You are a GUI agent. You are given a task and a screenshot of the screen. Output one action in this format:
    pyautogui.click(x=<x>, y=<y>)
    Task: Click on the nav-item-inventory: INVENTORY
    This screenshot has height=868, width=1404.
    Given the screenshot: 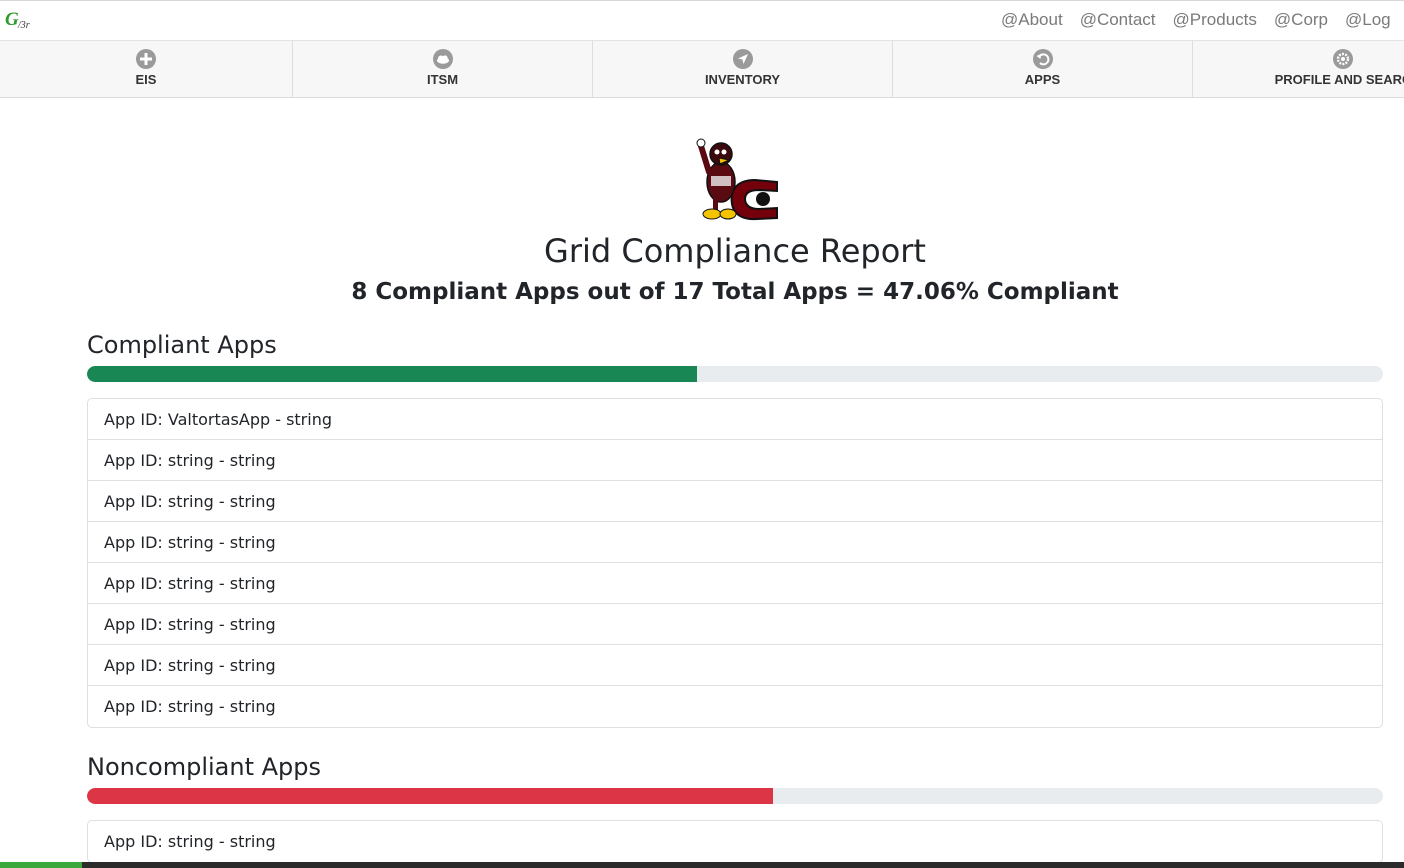 What is the action you would take?
    pyautogui.click(x=743, y=69)
    